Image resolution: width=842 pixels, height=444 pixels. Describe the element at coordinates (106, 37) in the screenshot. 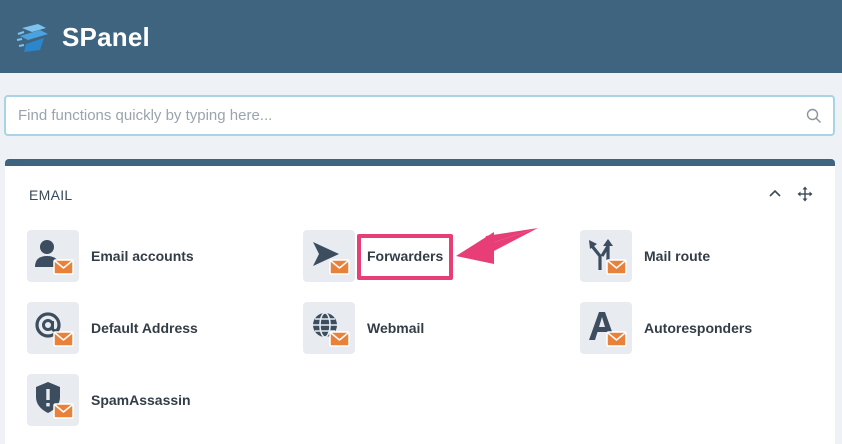

I see `brand-name: SPanel` at that location.